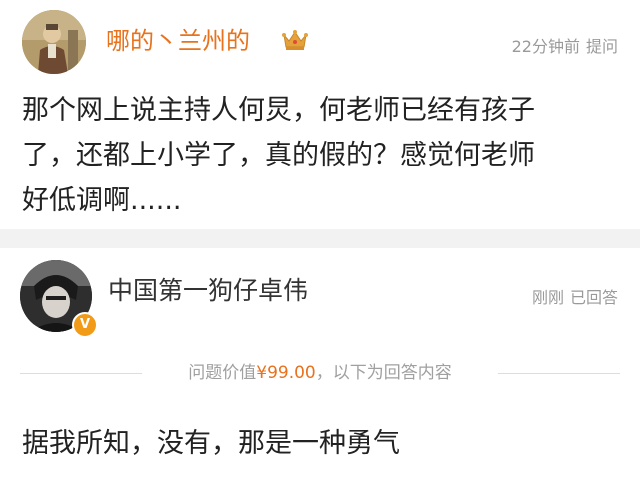 This screenshot has width=640, height=481. I want to click on question-action: 提问, so click(601, 46).